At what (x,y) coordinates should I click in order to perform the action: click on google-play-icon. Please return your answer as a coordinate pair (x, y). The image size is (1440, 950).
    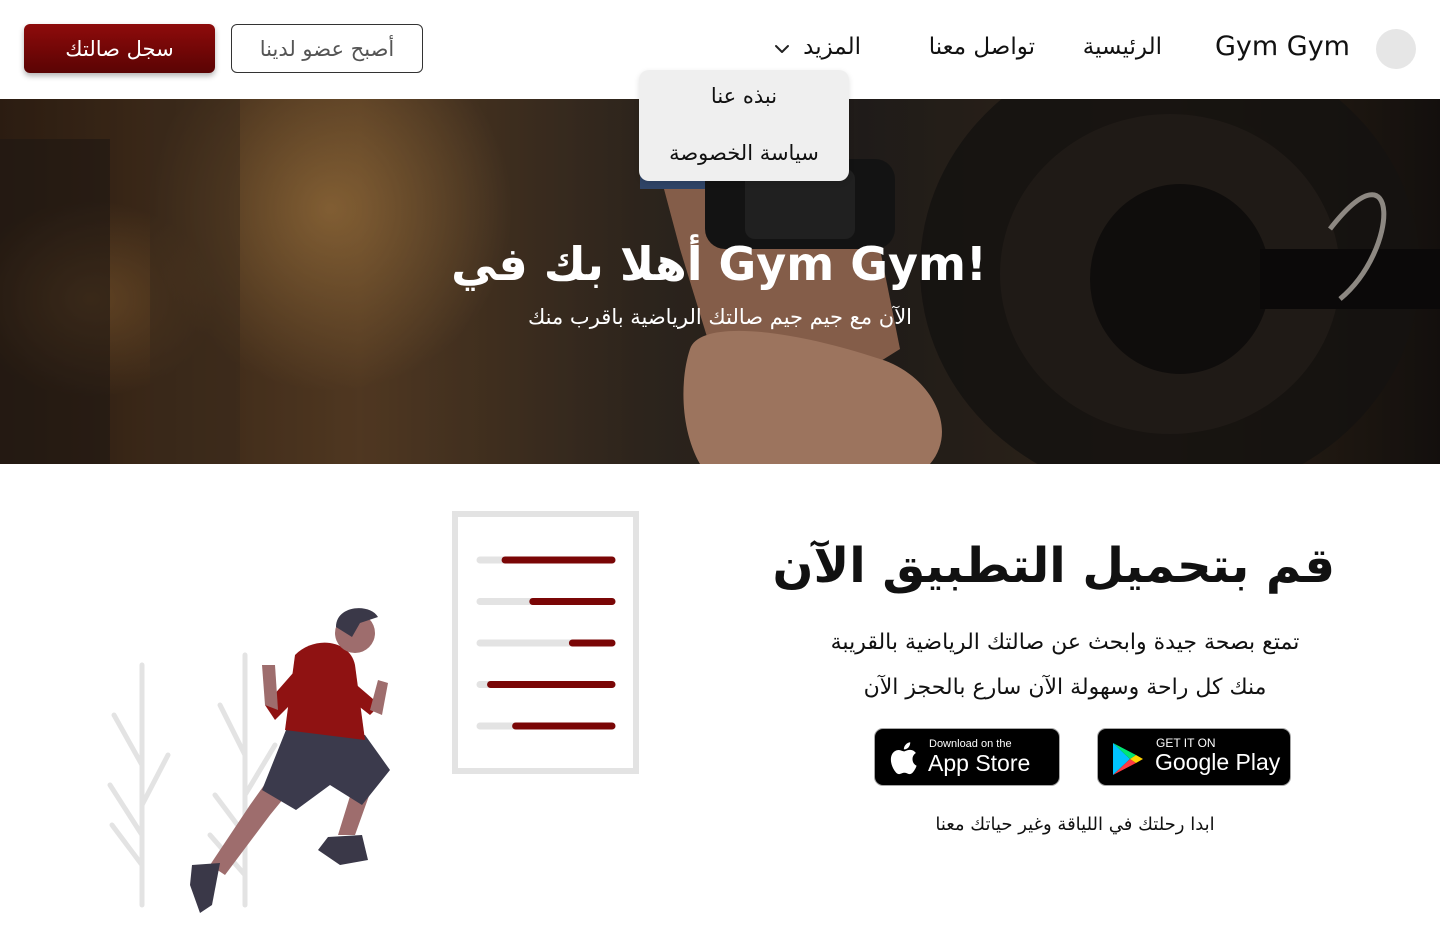
    Looking at the image, I should click on (1128, 759).